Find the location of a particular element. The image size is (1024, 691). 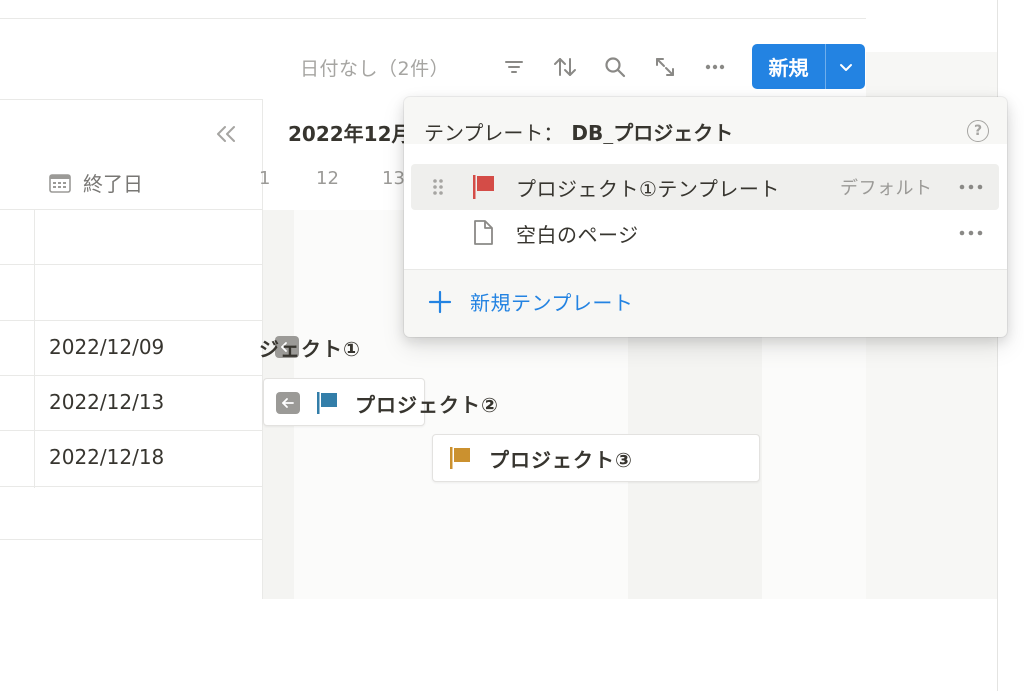

add-template-button: 新規テンプレート is located at coordinates (530, 301).